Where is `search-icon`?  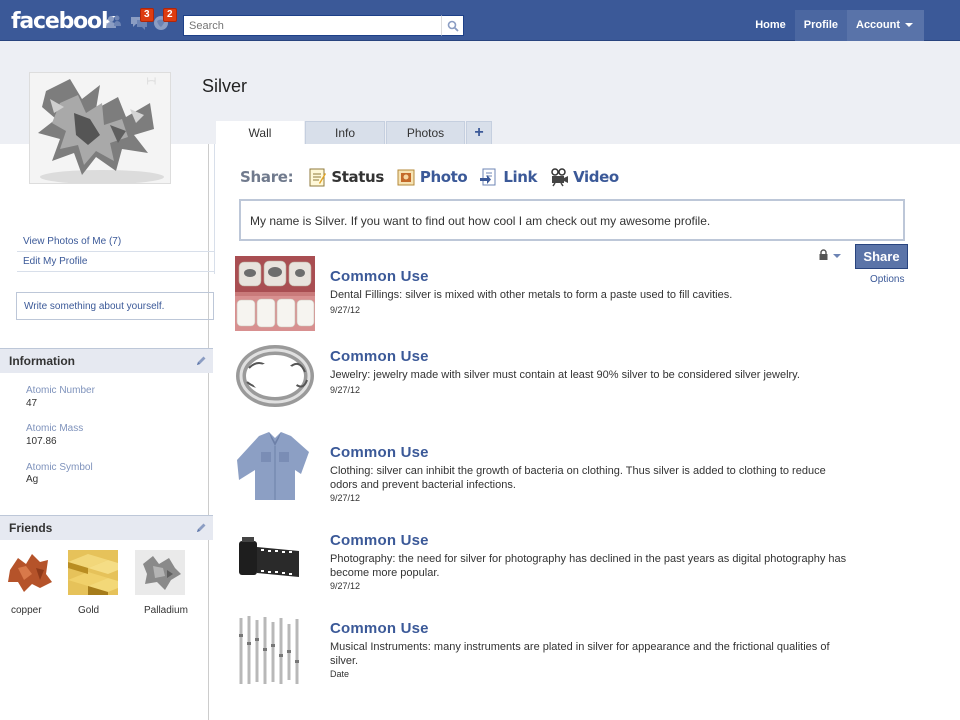 search-icon is located at coordinates (453, 26).